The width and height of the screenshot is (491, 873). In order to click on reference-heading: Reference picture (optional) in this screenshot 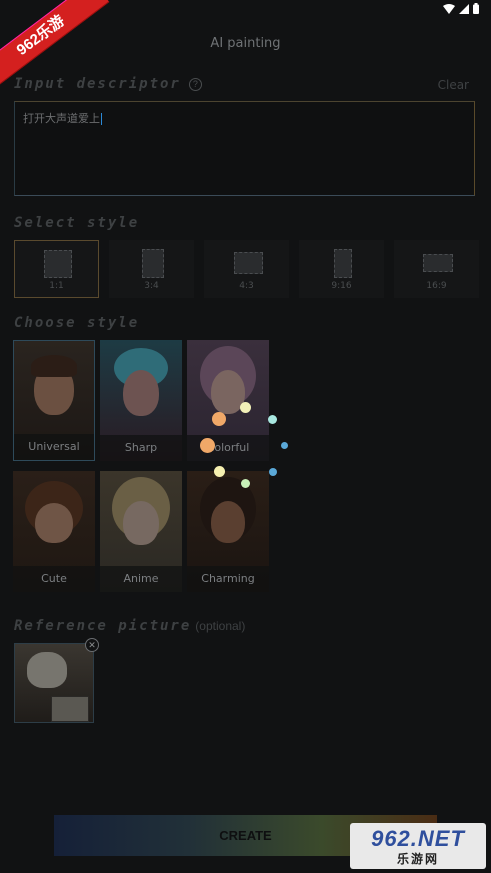, I will do `click(129, 626)`.